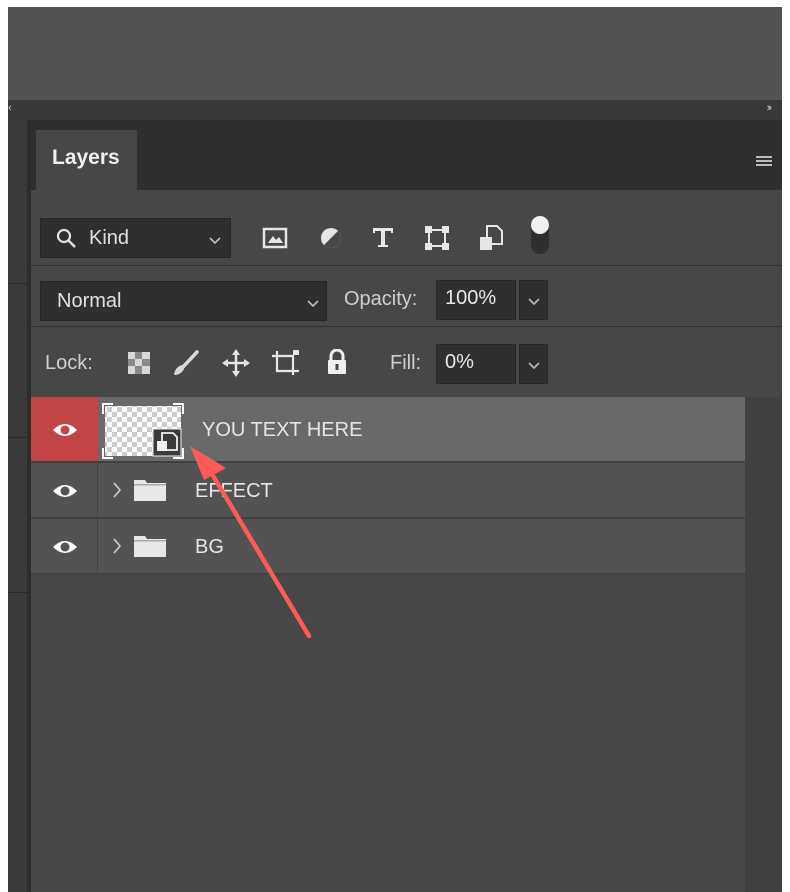  What do you see at coordinates (209, 547) in the screenshot?
I see `layer-name: BG` at bounding box center [209, 547].